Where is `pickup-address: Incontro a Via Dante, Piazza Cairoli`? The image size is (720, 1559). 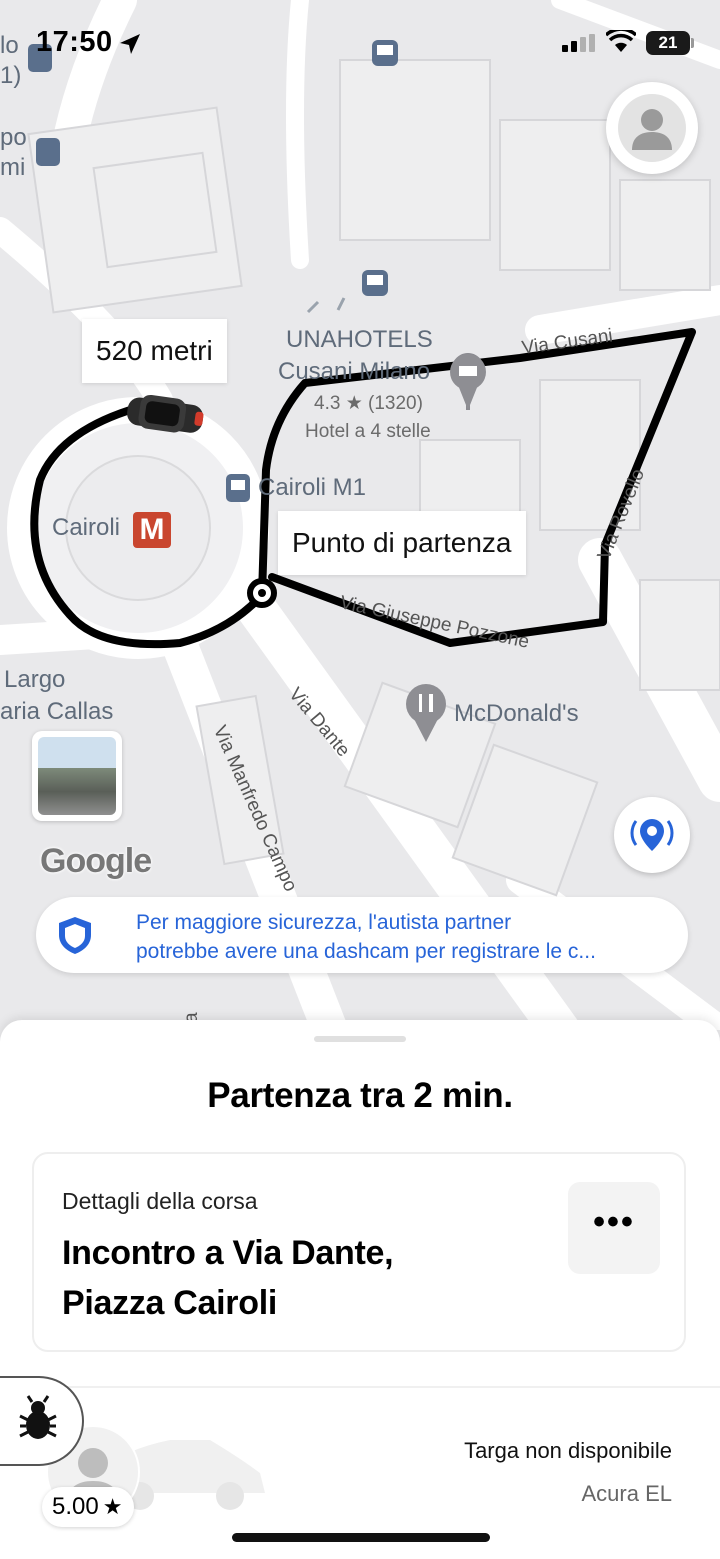
pickup-address: Incontro a Via Dante, Piazza Cairoli is located at coordinates (292, 1278).